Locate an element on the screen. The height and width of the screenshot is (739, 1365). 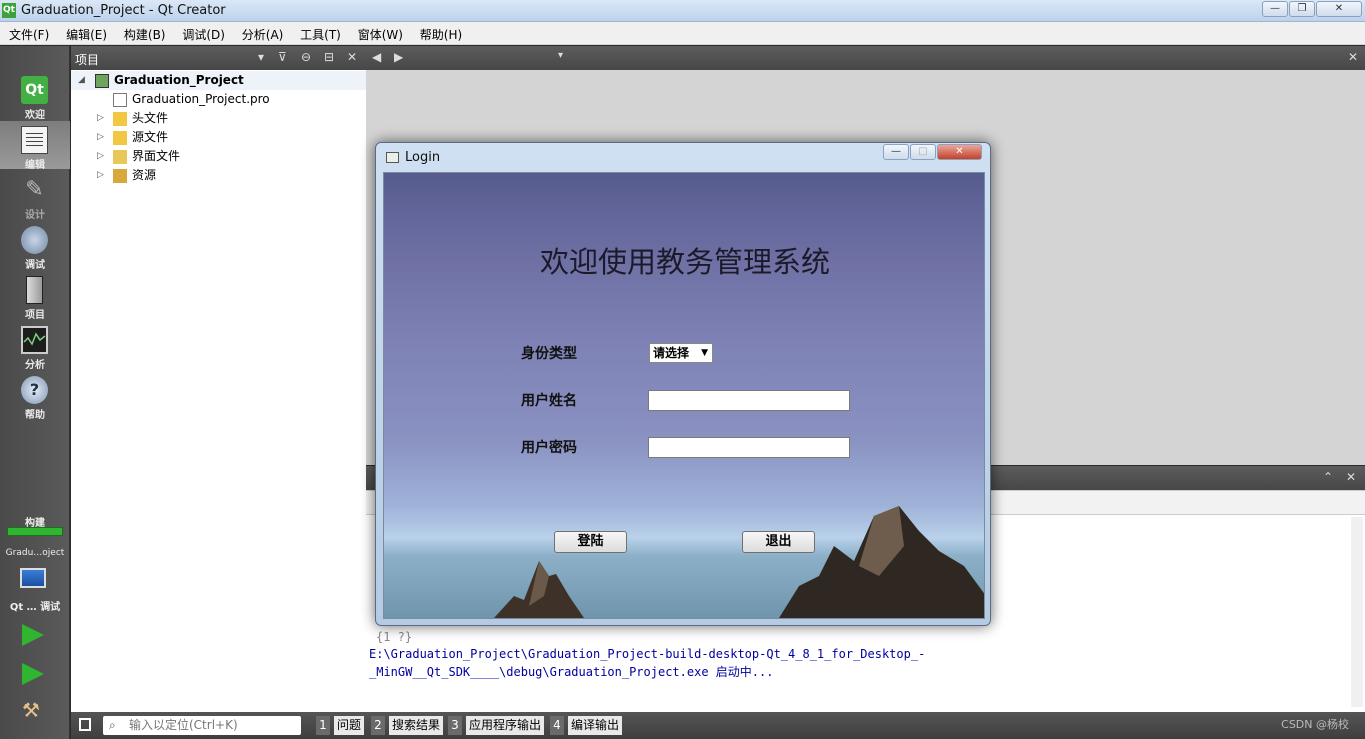
qt-logo-icon: Qt is located at coordinates (34, 90).